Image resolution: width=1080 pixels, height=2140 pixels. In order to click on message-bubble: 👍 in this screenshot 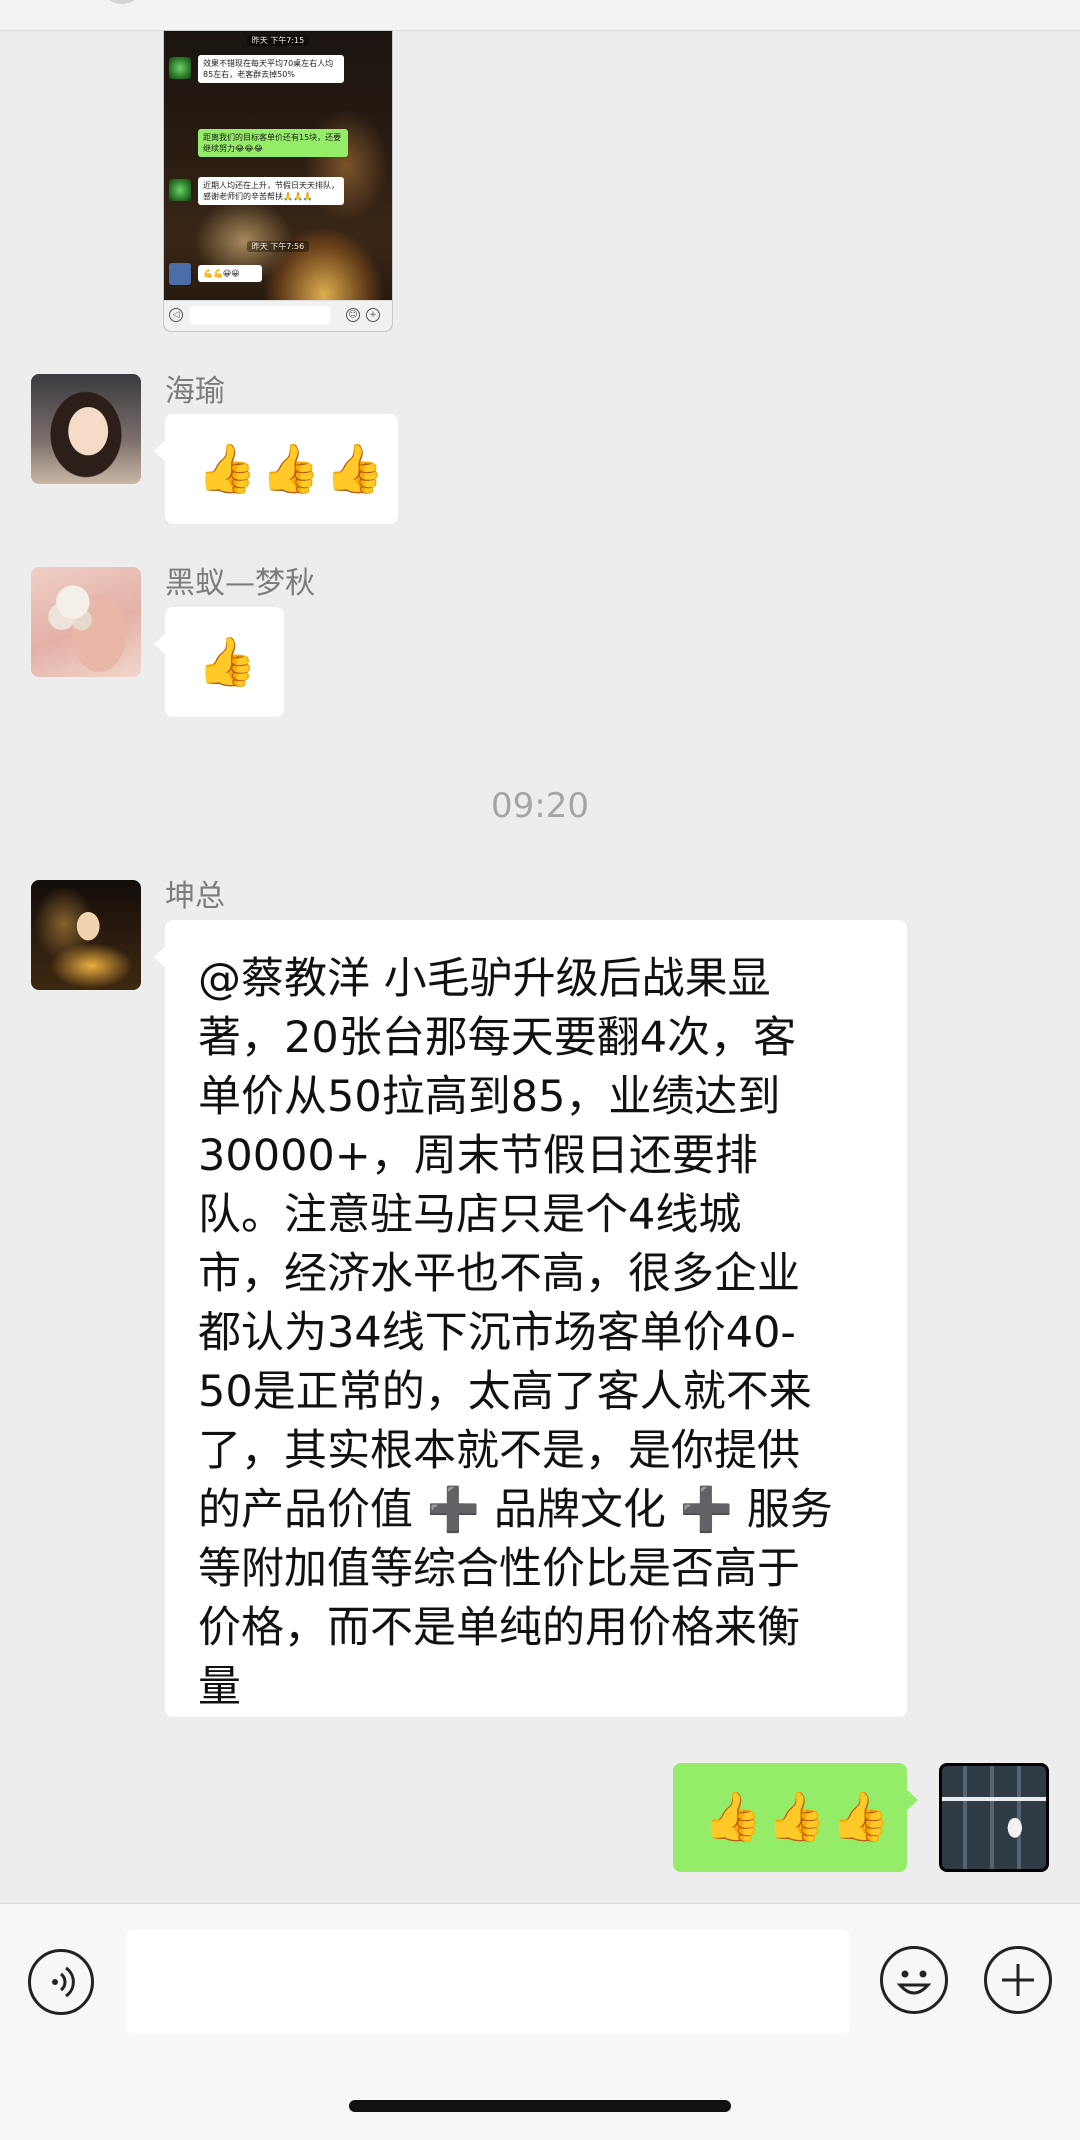, I will do `click(219, 662)`.